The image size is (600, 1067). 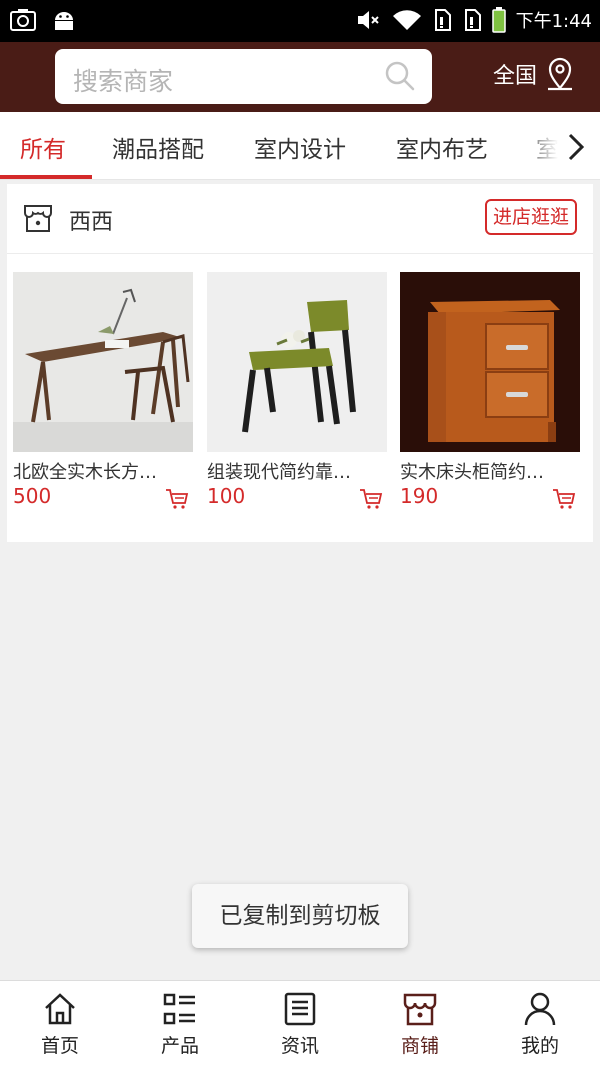 I want to click on store-header: 西西 进店逛逛, so click(x=300, y=219).